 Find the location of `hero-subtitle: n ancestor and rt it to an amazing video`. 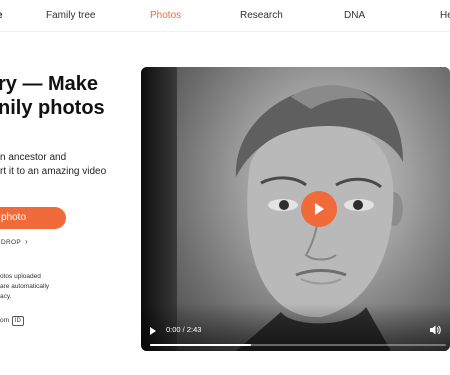

hero-subtitle: n ancestor and rt it to an amazing video is located at coordinates (70, 165).